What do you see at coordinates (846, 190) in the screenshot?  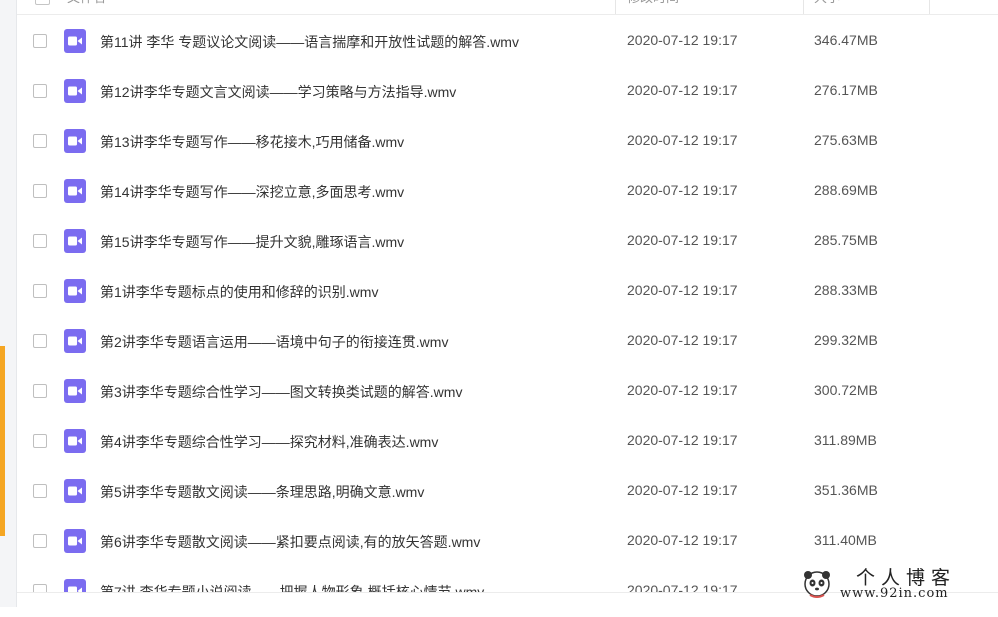 I see `file-size: 288.69MB` at bounding box center [846, 190].